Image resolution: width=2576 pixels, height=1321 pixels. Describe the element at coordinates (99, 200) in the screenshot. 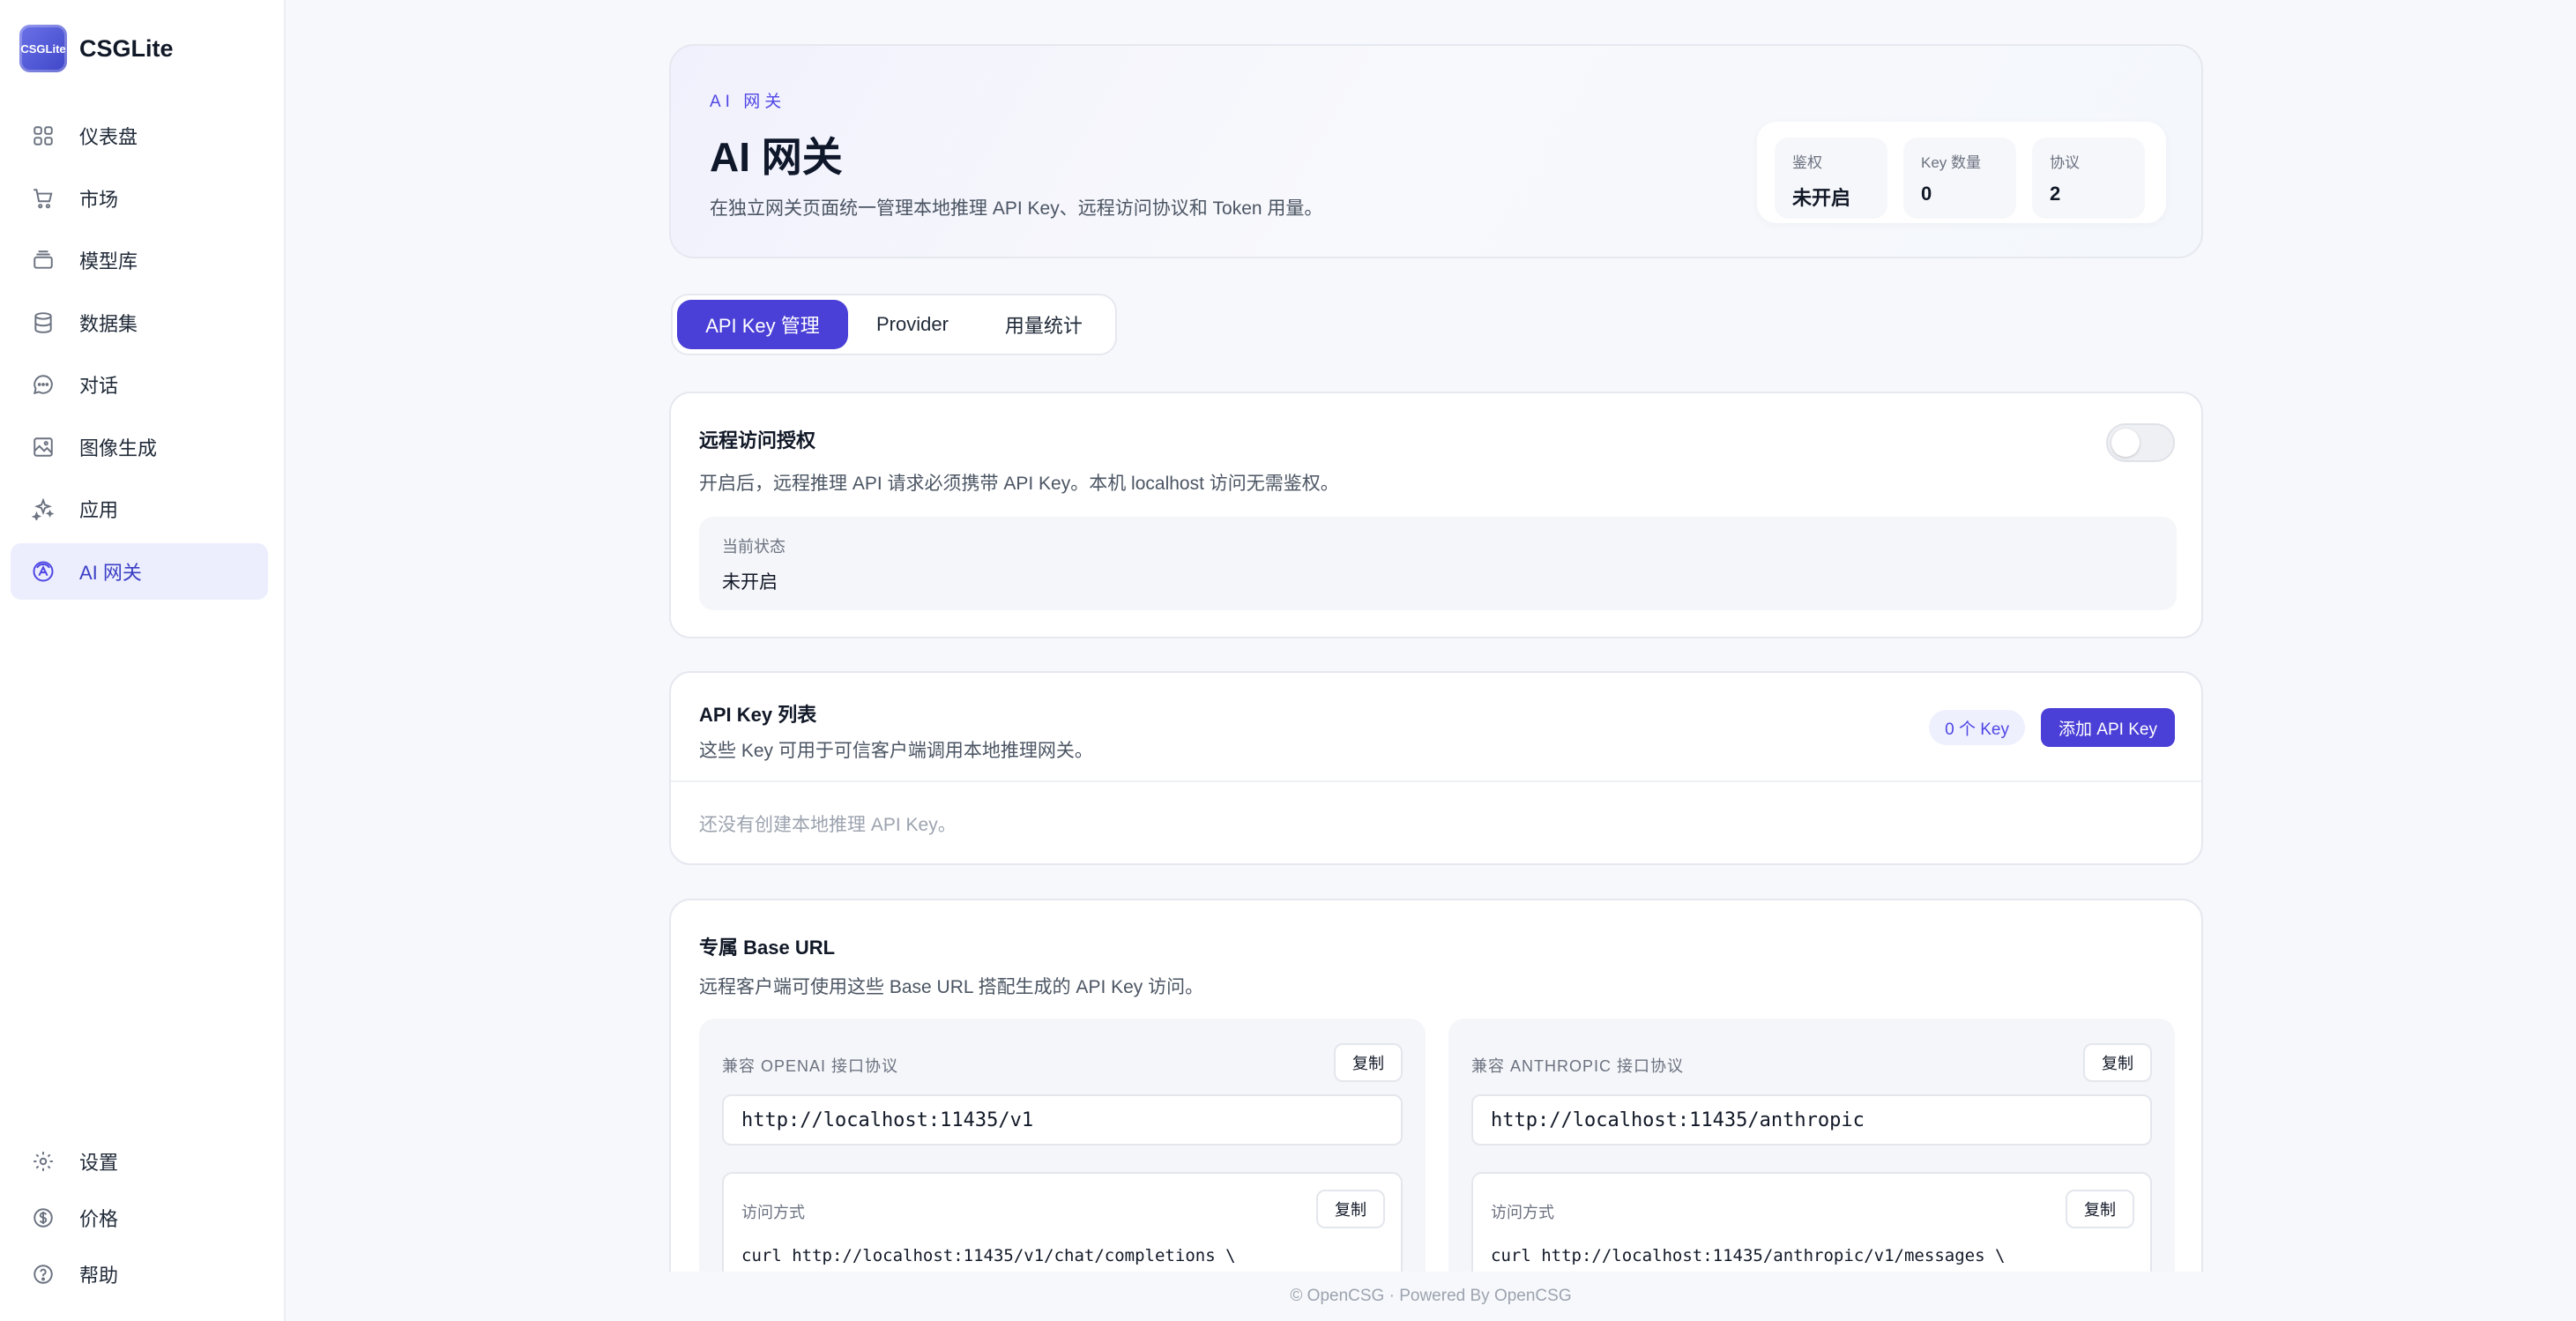

I see `sidebar-item-label: 市场` at that location.